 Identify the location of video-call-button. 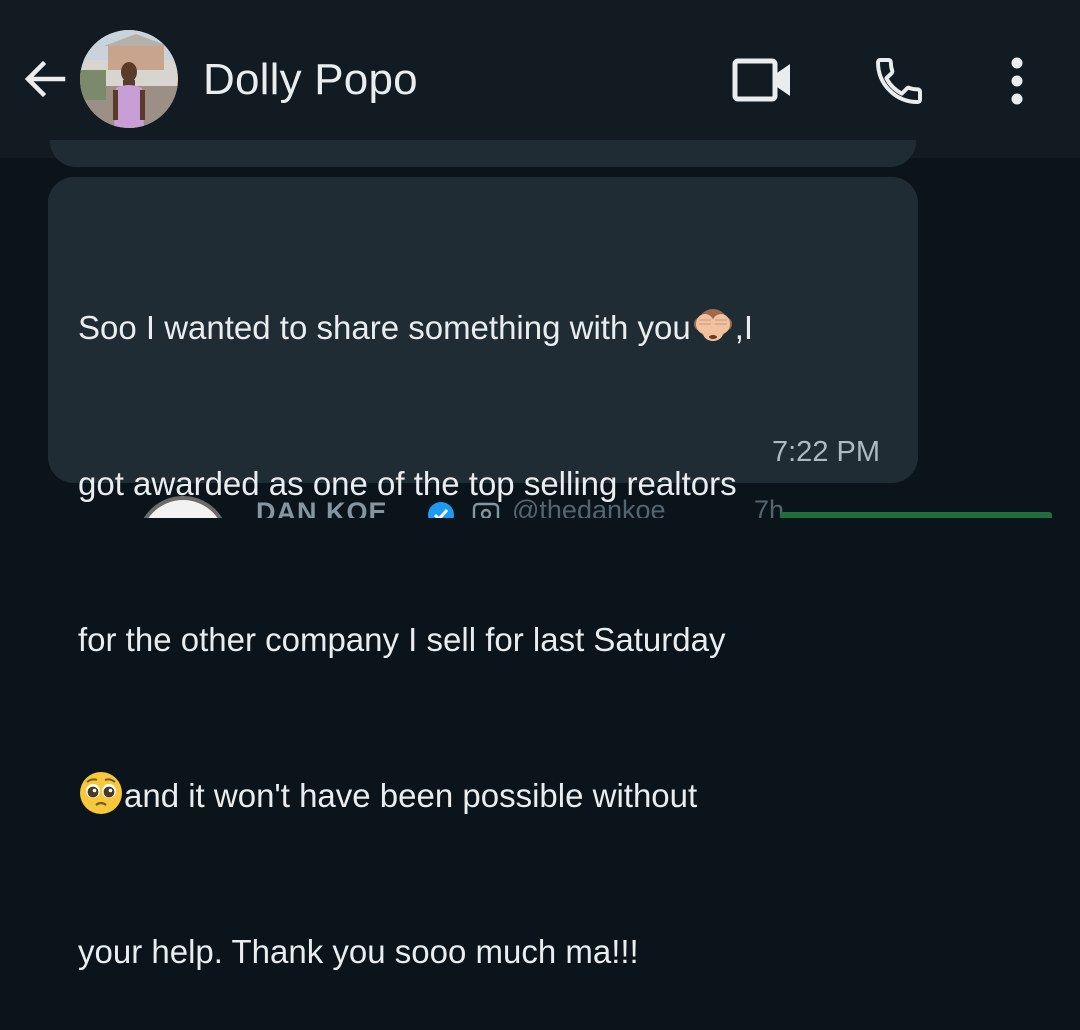
(763, 80).